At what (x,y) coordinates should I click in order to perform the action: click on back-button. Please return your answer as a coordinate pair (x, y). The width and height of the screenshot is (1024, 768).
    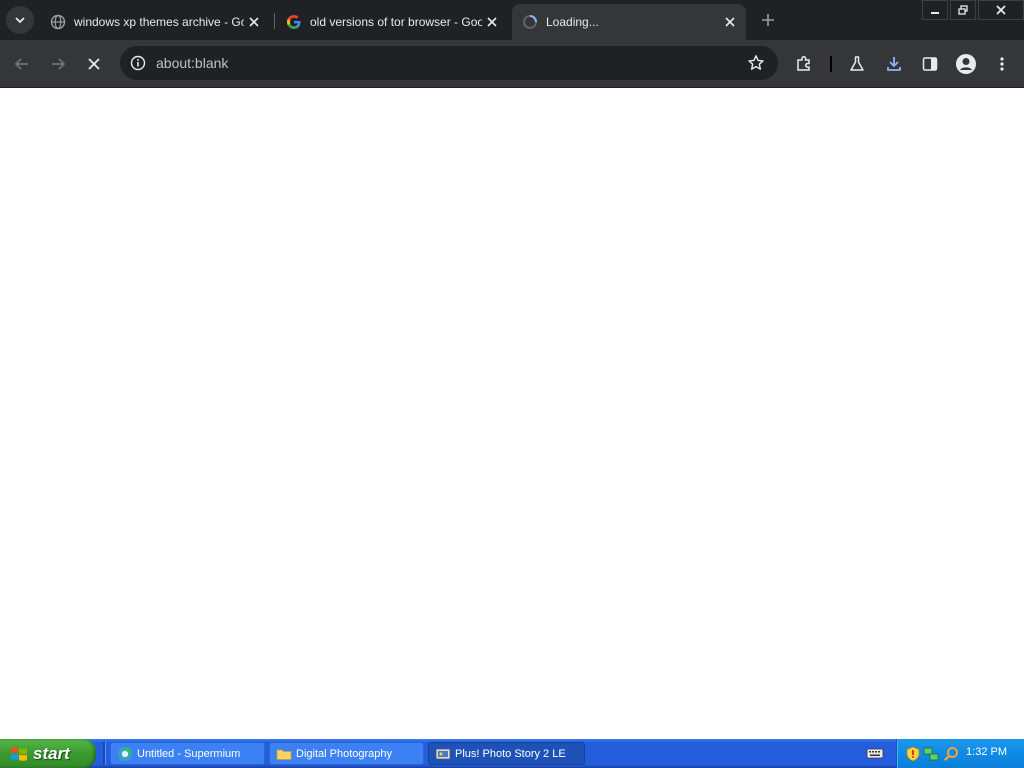
    Looking at the image, I should click on (22, 64).